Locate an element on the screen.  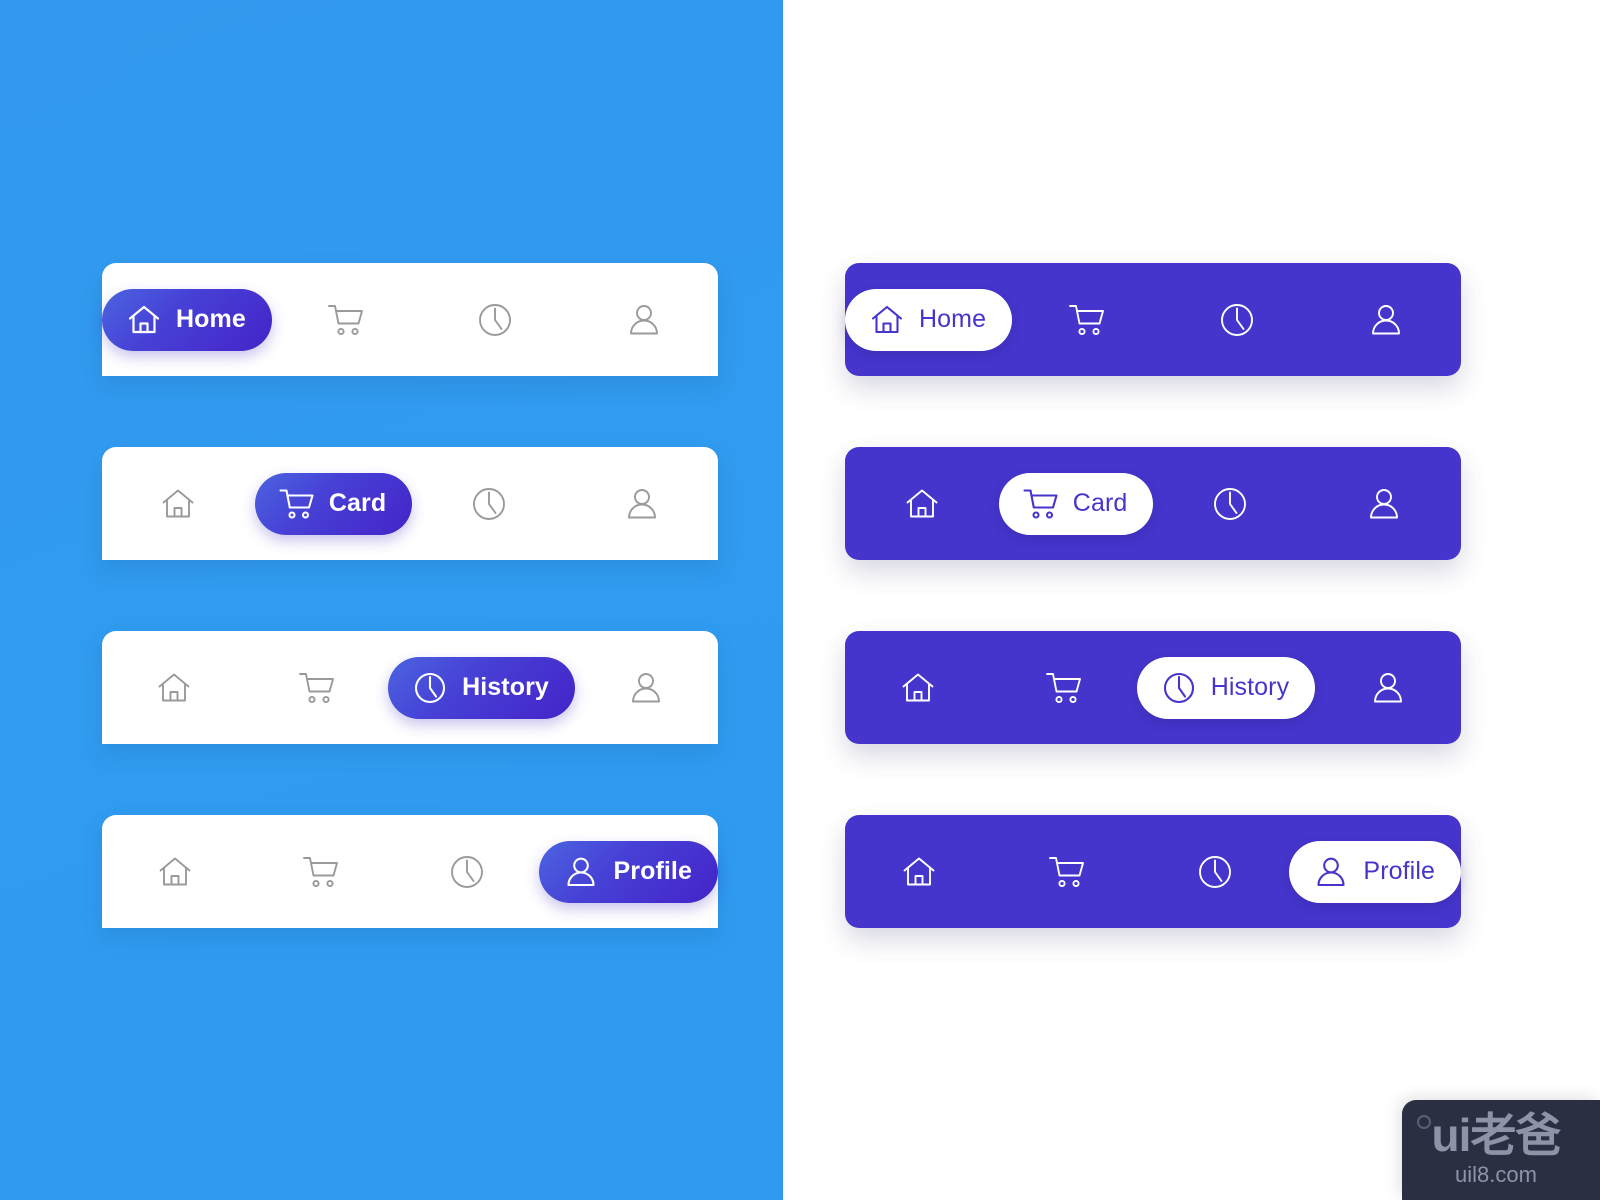
watermark-badge: ui老爸 uil8.com is located at coordinates (1501, 1150).